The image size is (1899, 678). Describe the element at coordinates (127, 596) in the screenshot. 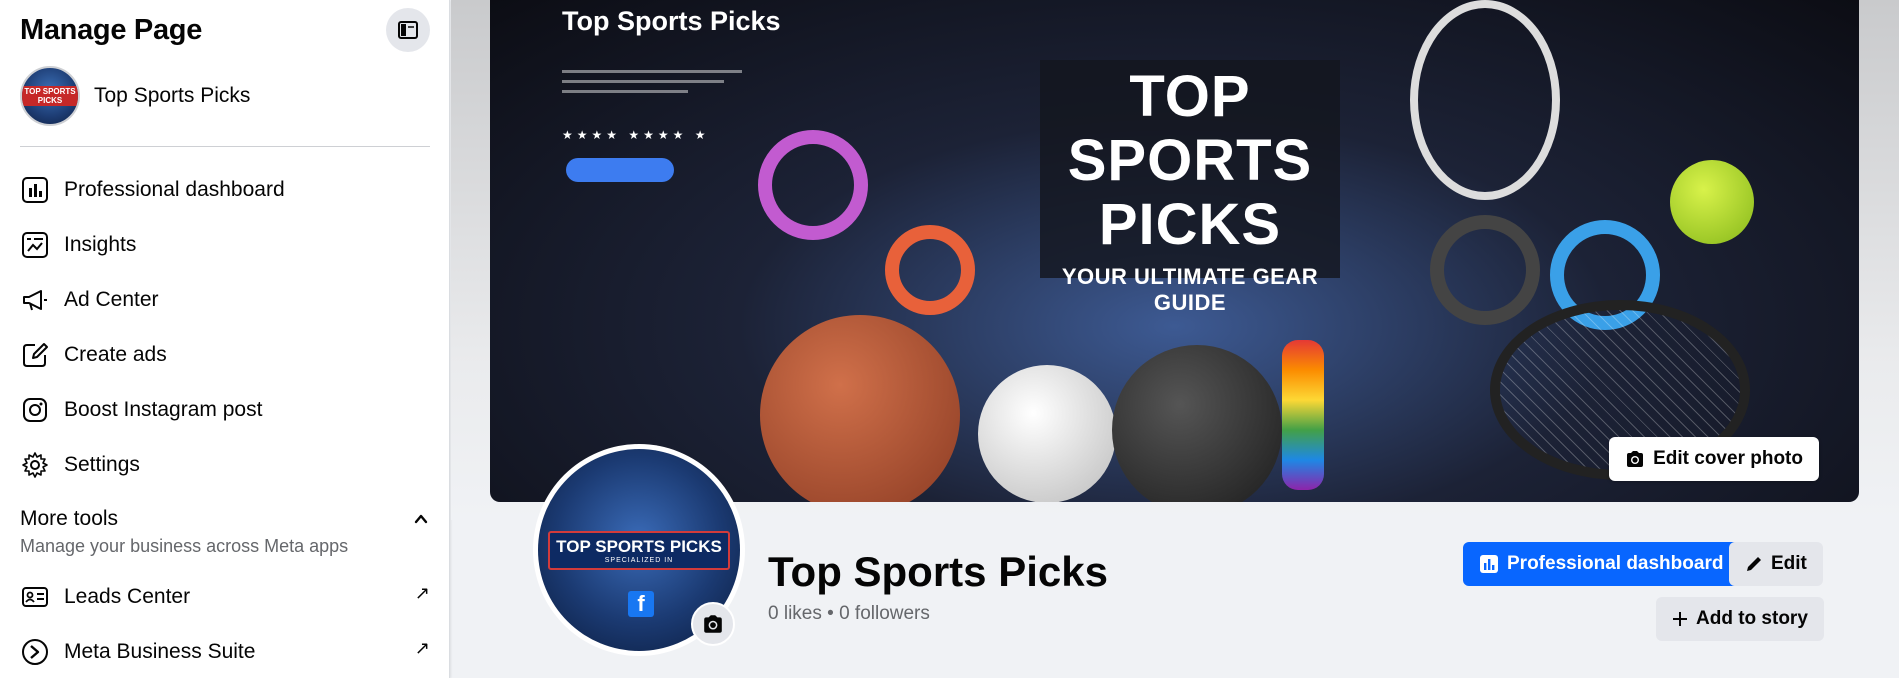

I see `tool-label: Leads Center` at that location.